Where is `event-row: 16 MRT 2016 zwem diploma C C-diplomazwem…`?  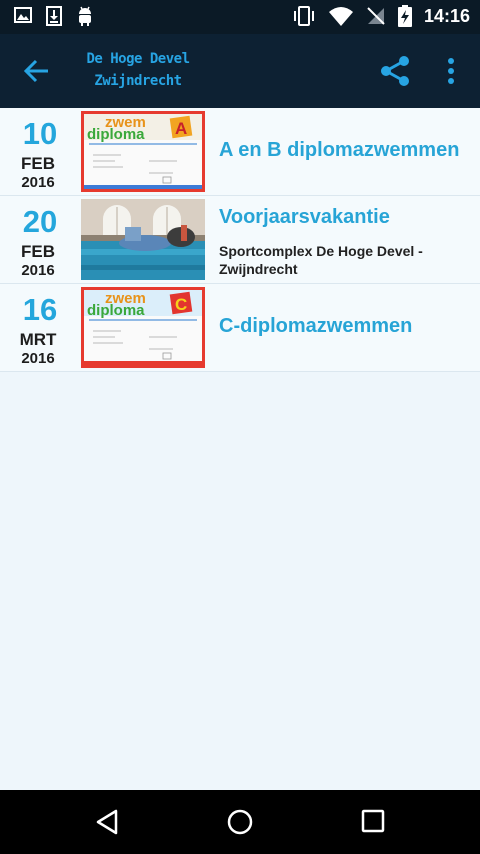
event-row: 16 MRT 2016 zwem diploma C C-diplomazwem… is located at coordinates (240, 328).